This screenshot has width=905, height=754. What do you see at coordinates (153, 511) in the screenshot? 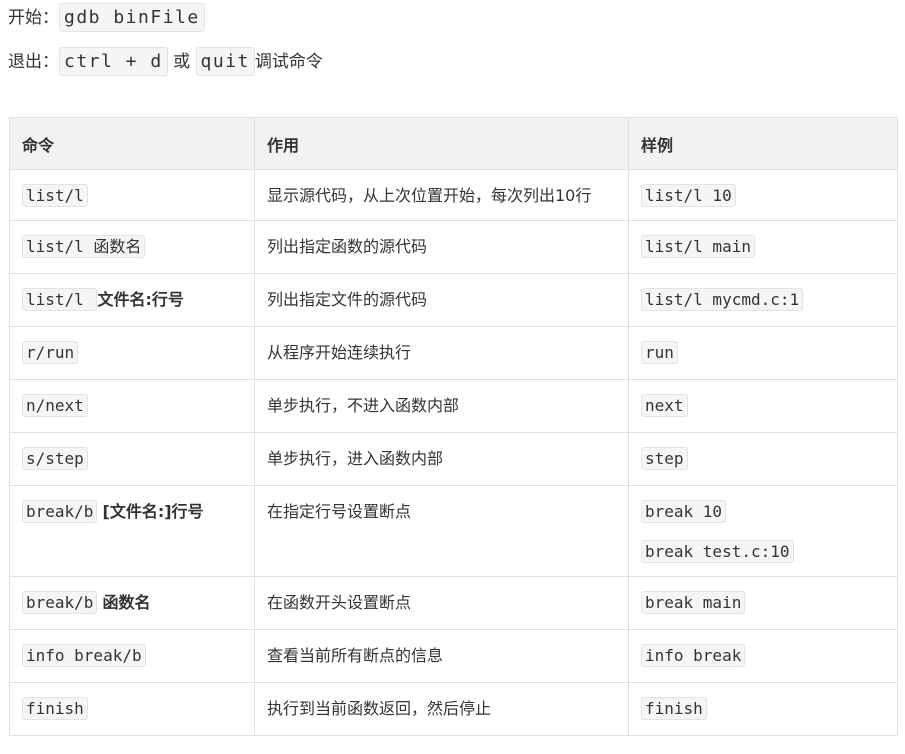
I see `command-argument: [文件名:]行号` at bounding box center [153, 511].